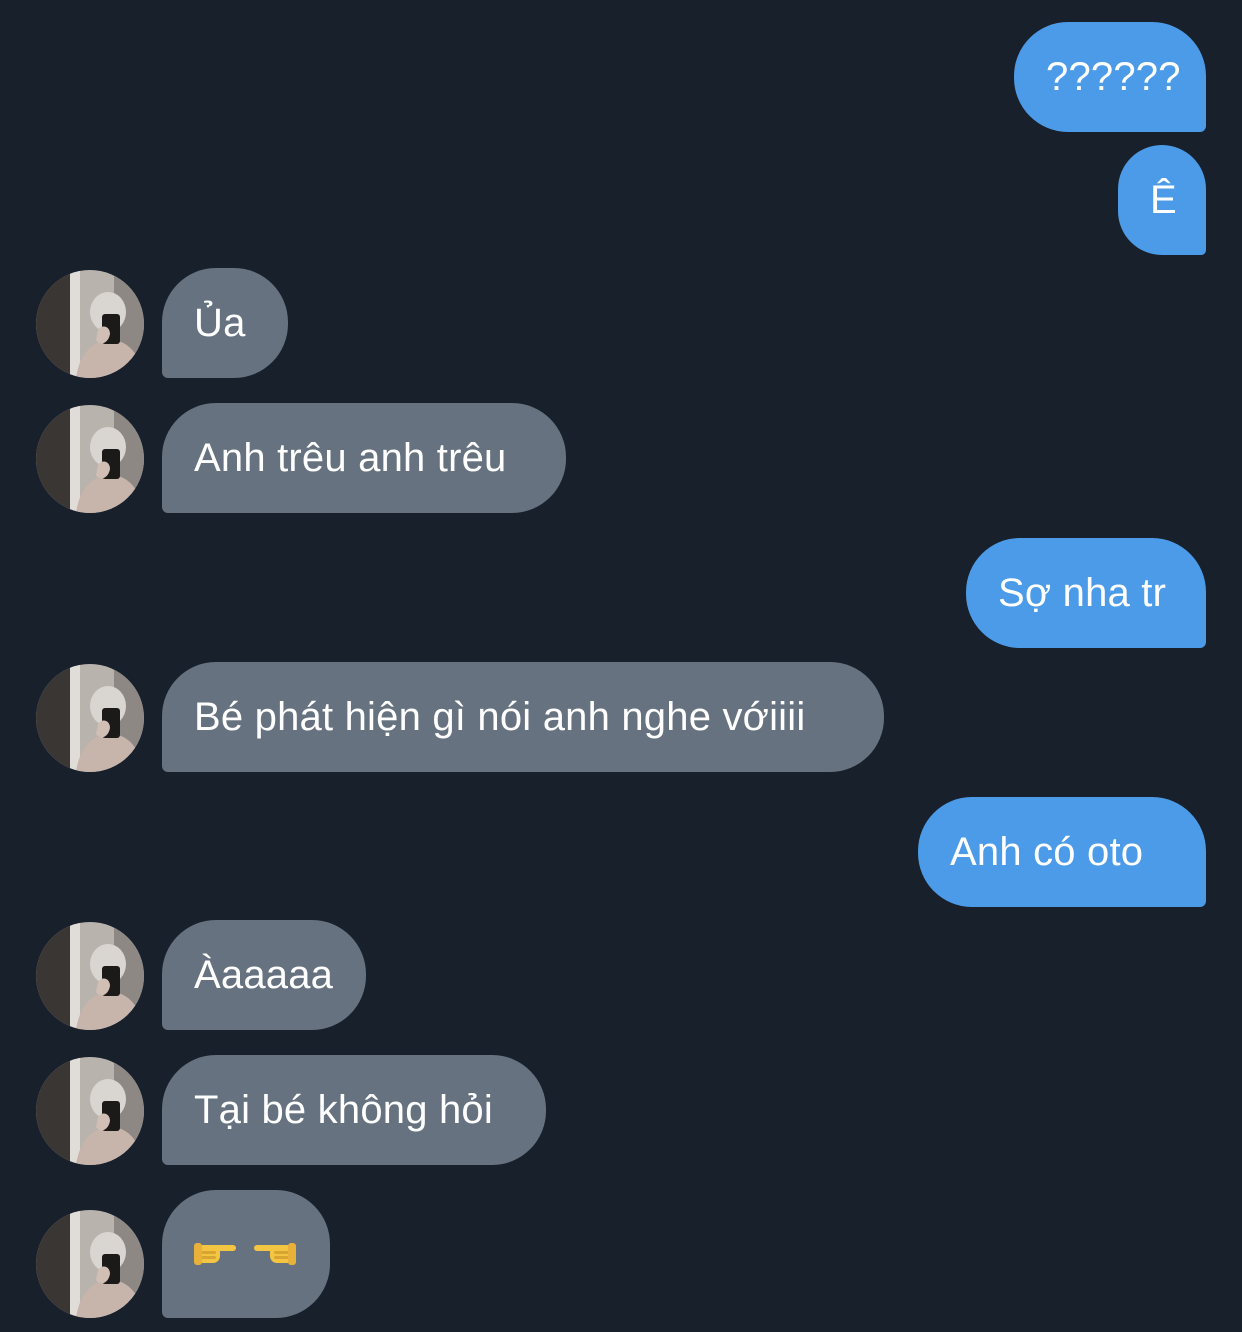 The height and width of the screenshot is (1332, 1242). I want to click on message-text: Ủa, so click(220, 322).